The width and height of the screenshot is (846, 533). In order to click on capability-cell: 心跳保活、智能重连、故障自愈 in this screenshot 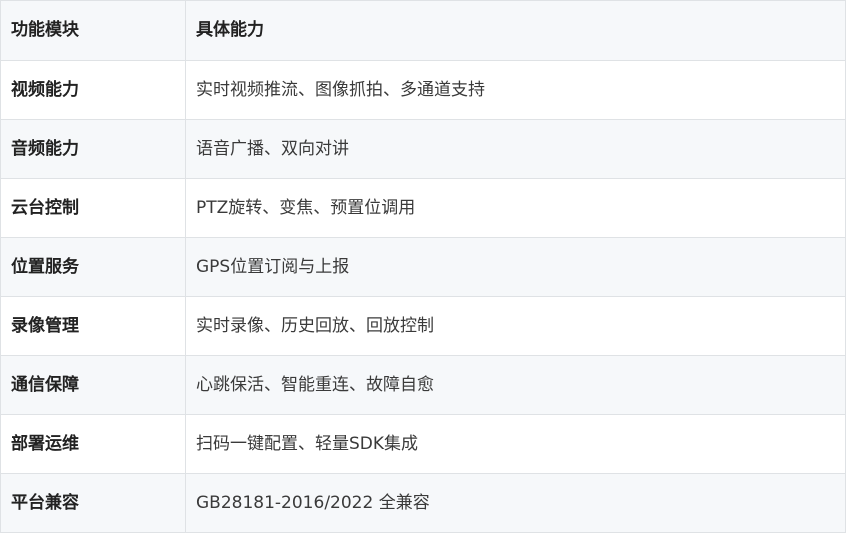, I will do `click(515, 385)`.